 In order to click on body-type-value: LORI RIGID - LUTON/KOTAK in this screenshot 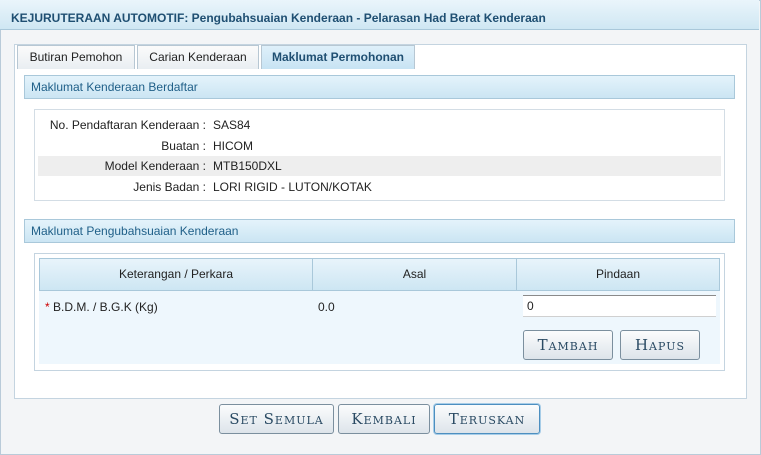, I will do `click(292, 187)`.